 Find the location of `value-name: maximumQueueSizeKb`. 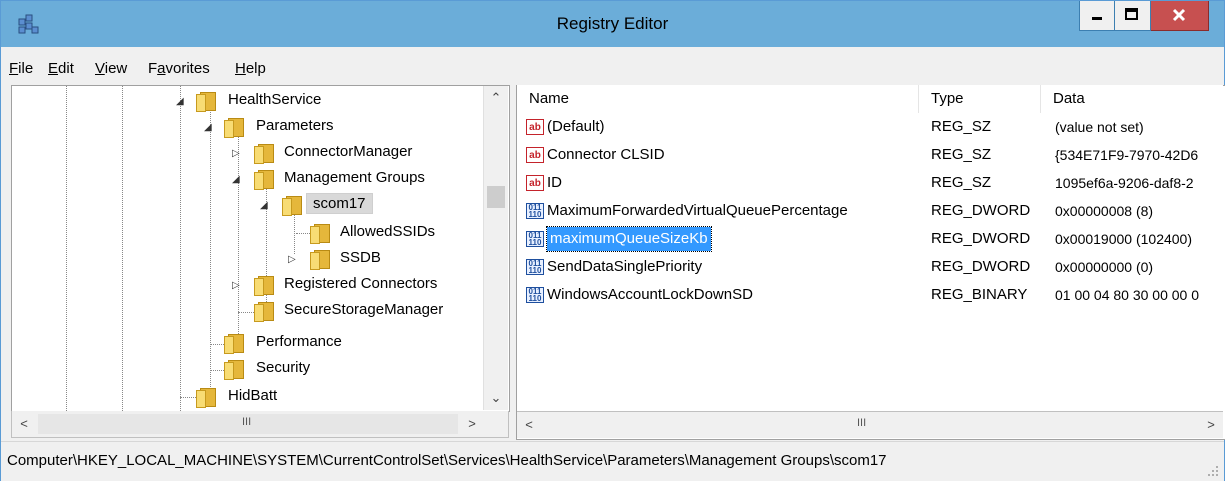

value-name: maximumQueueSizeKb is located at coordinates (629, 239).